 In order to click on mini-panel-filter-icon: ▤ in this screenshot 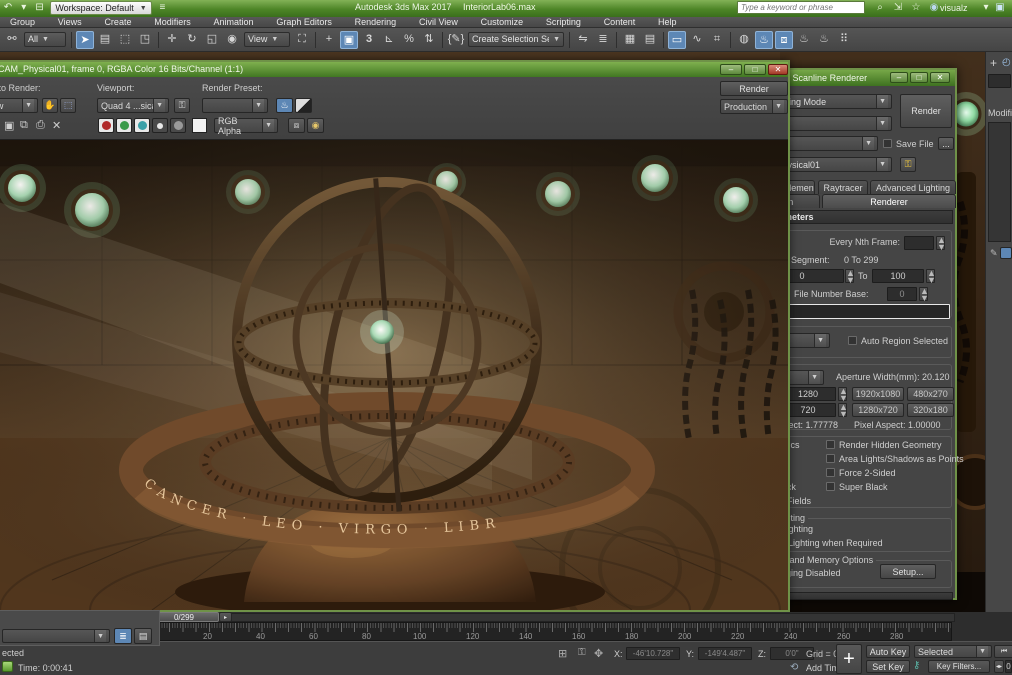, I will do `click(143, 636)`.